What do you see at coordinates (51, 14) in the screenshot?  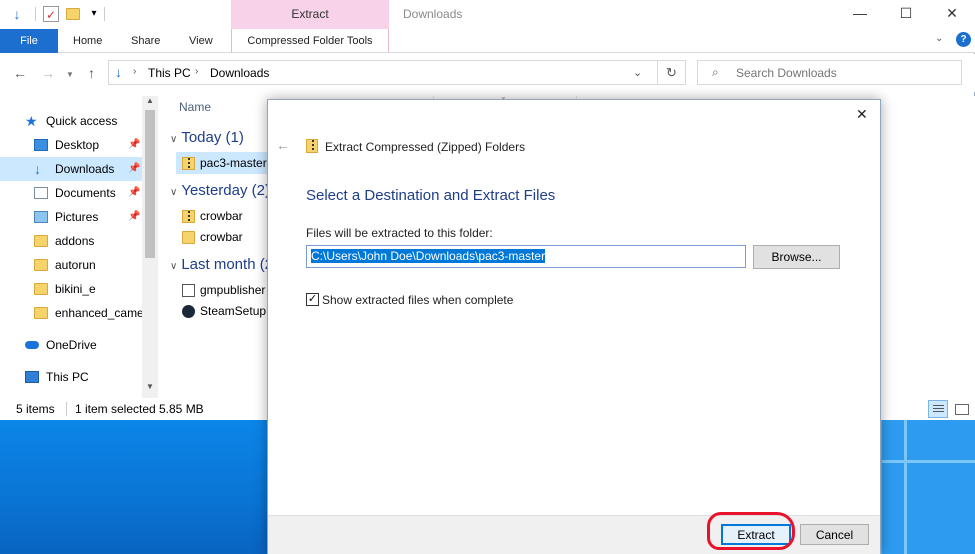 I see `properties-check-icon: ✓` at bounding box center [51, 14].